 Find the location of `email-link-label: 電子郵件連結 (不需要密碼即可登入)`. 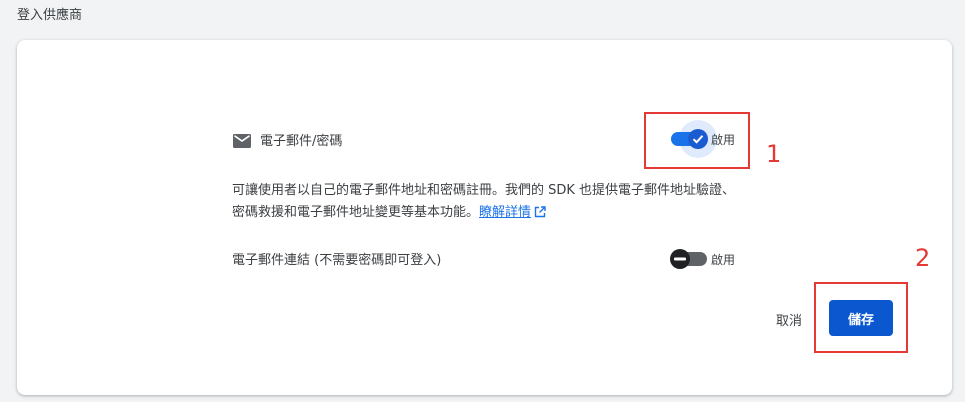

email-link-label: 電子郵件連結 (不需要密碼即可登入) is located at coordinates (337, 260).